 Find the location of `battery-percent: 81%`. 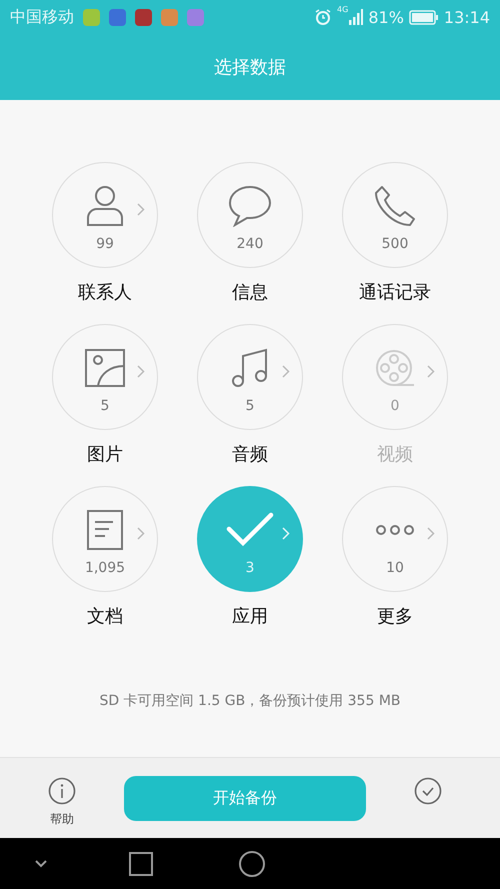

battery-percent: 81% is located at coordinates (386, 17).